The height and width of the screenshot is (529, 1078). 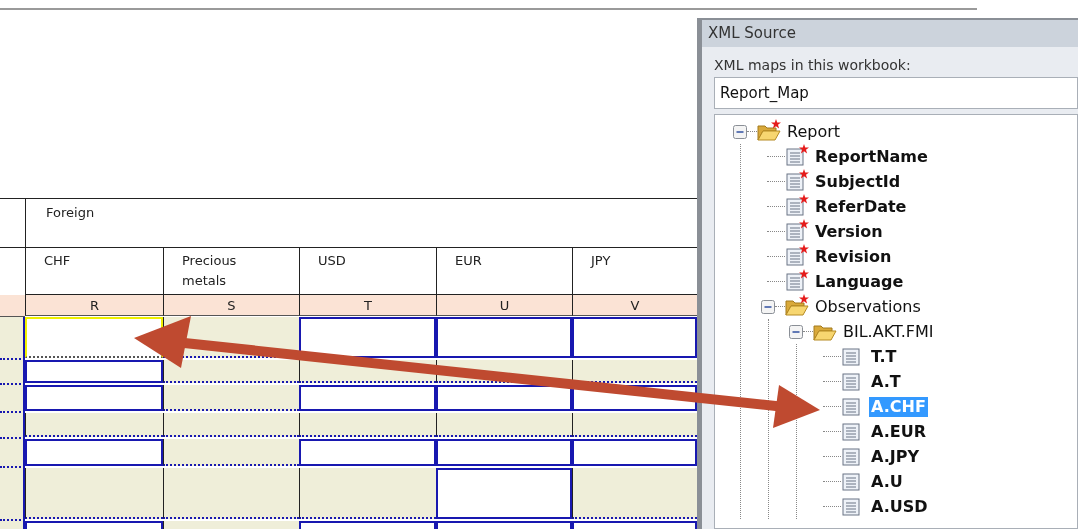 What do you see at coordinates (858, 181) in the screenshot?
I see `tree-item: SubjectId` at bounding box center [858, 181].